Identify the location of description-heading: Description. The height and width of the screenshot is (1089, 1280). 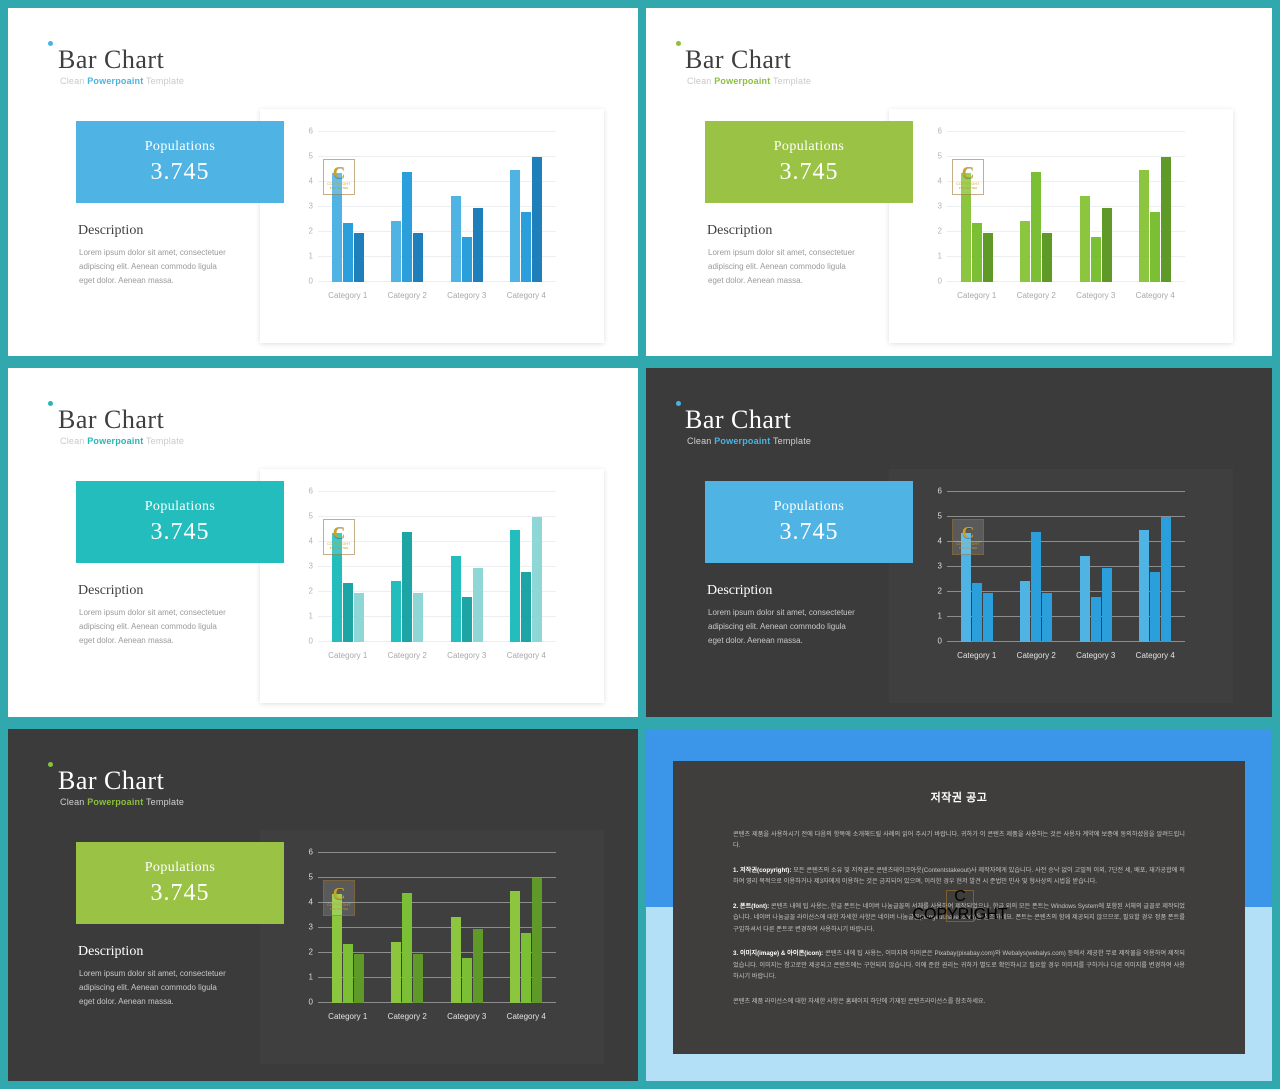
(111, 590).